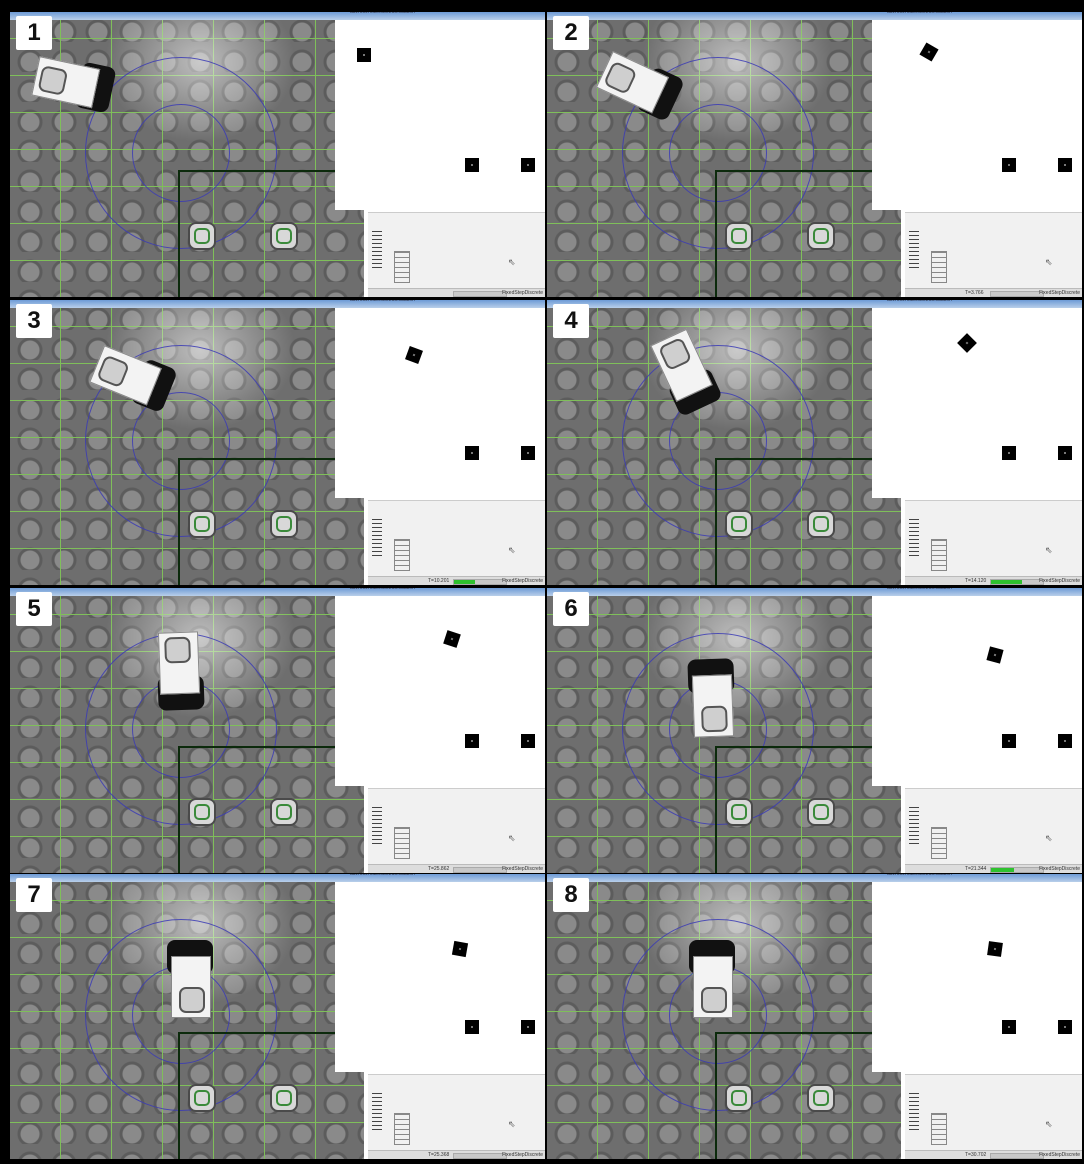 The width and height of the screenshot is (1084, 1164). What do you see at coordinates (993, 830) in the screenshot?
I see `control-window: ⇖ T=21.344 FixedStepDiscrete` at bounding box center [993, 830].